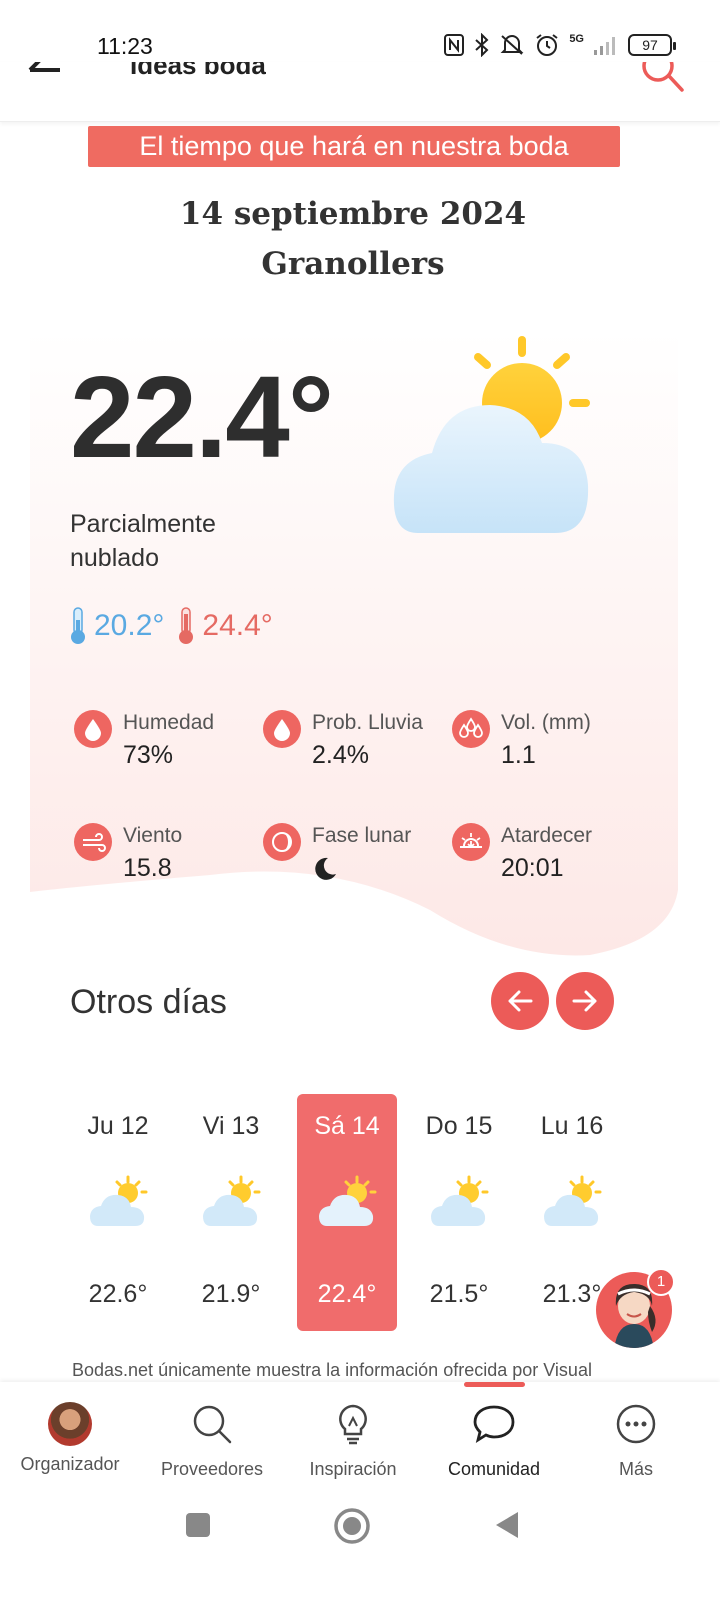 The height and width of the screenshot is (1600, 720). I want to click on stat-value: 1.1, so click(518, 755).